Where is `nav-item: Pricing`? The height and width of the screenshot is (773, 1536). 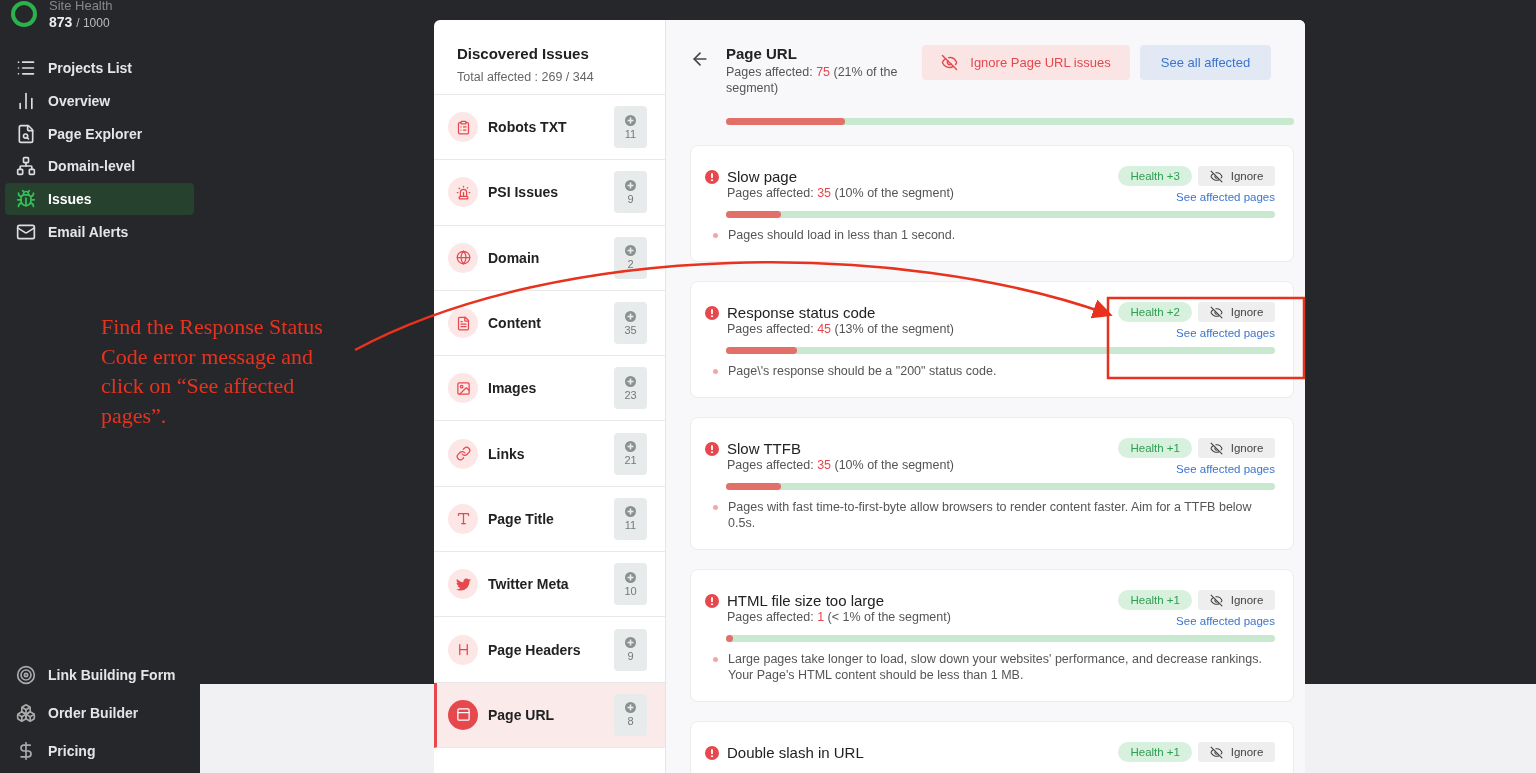 nav-item: Pricing is located at coordinates (99, 751).